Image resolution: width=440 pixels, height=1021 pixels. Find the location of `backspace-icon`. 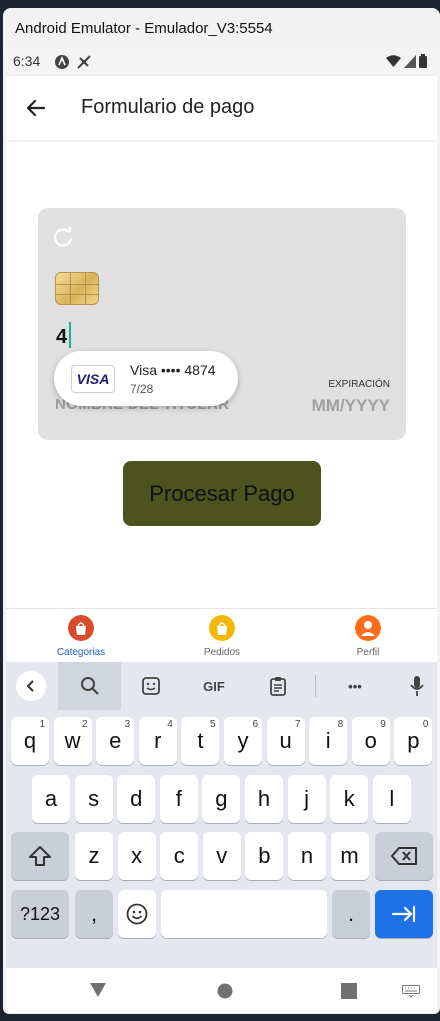

backspace-icon is located at coordinates (404, 856).